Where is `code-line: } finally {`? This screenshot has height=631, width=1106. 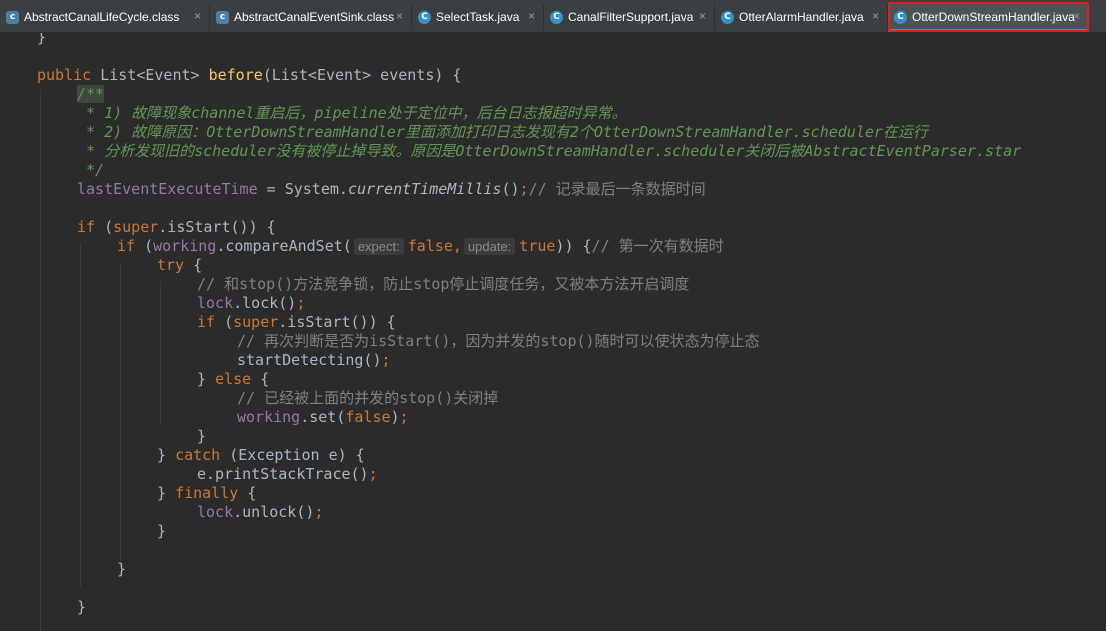
code-line: } finally { is located at coordinates (207, 493).